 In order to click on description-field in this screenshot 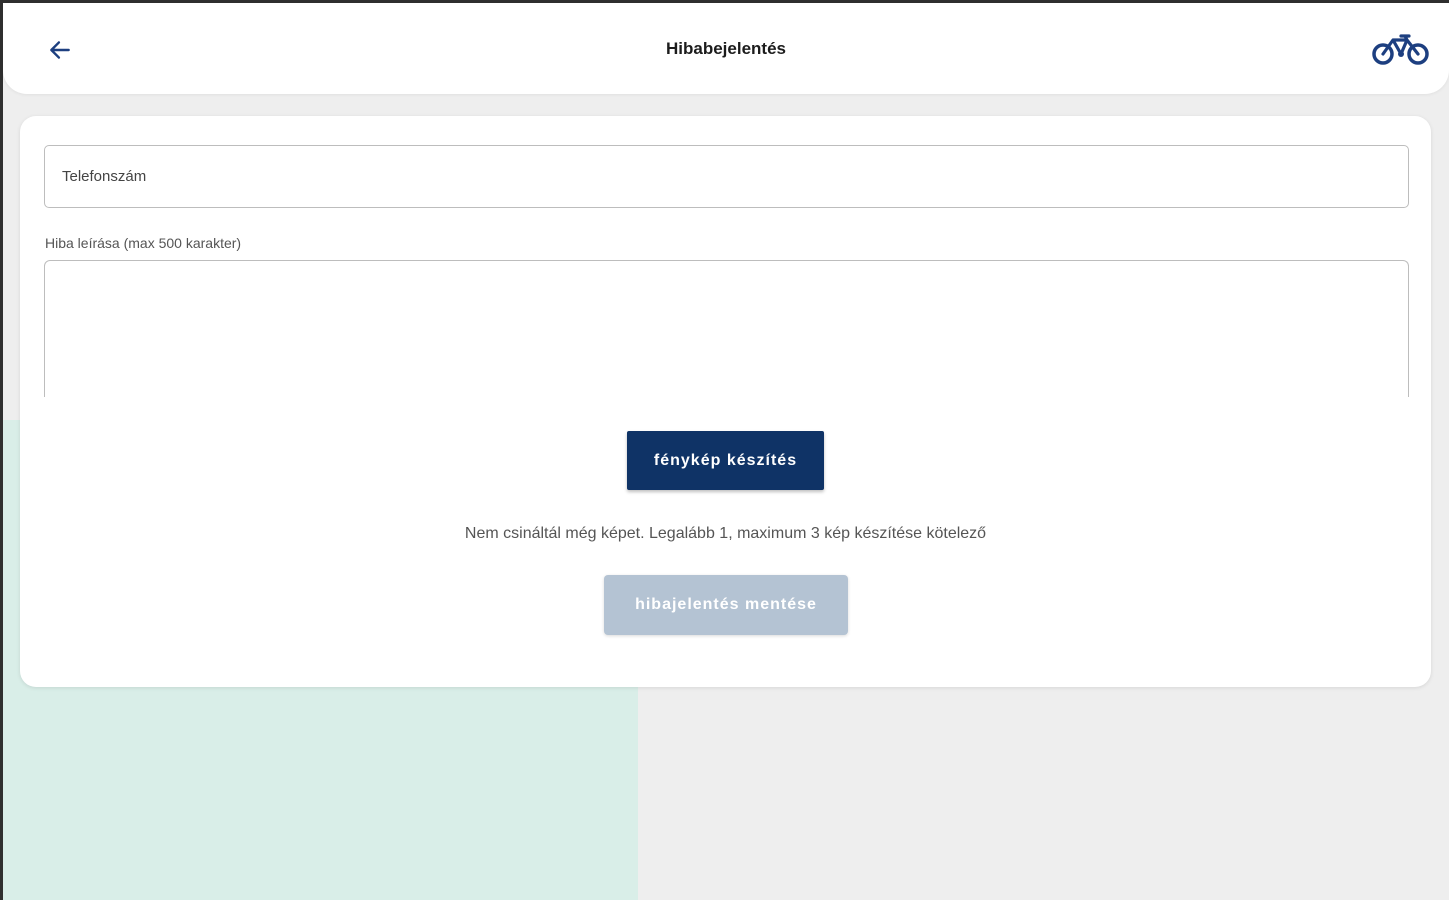, I will do `click(726, 328)`.